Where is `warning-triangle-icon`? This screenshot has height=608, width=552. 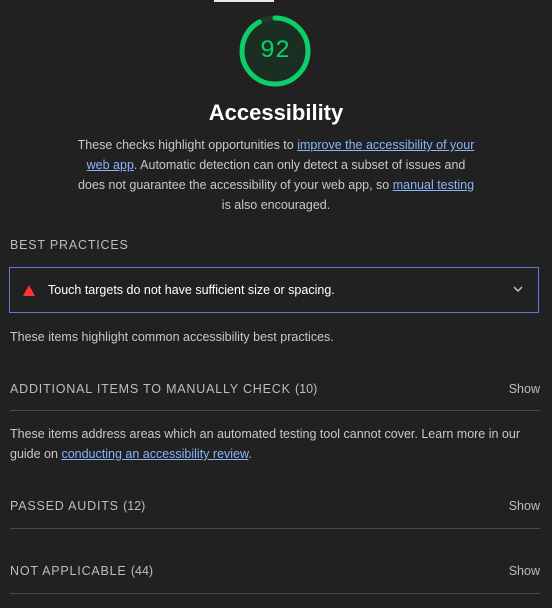 warning-triangle-icon is located at coordinates (29, 290).